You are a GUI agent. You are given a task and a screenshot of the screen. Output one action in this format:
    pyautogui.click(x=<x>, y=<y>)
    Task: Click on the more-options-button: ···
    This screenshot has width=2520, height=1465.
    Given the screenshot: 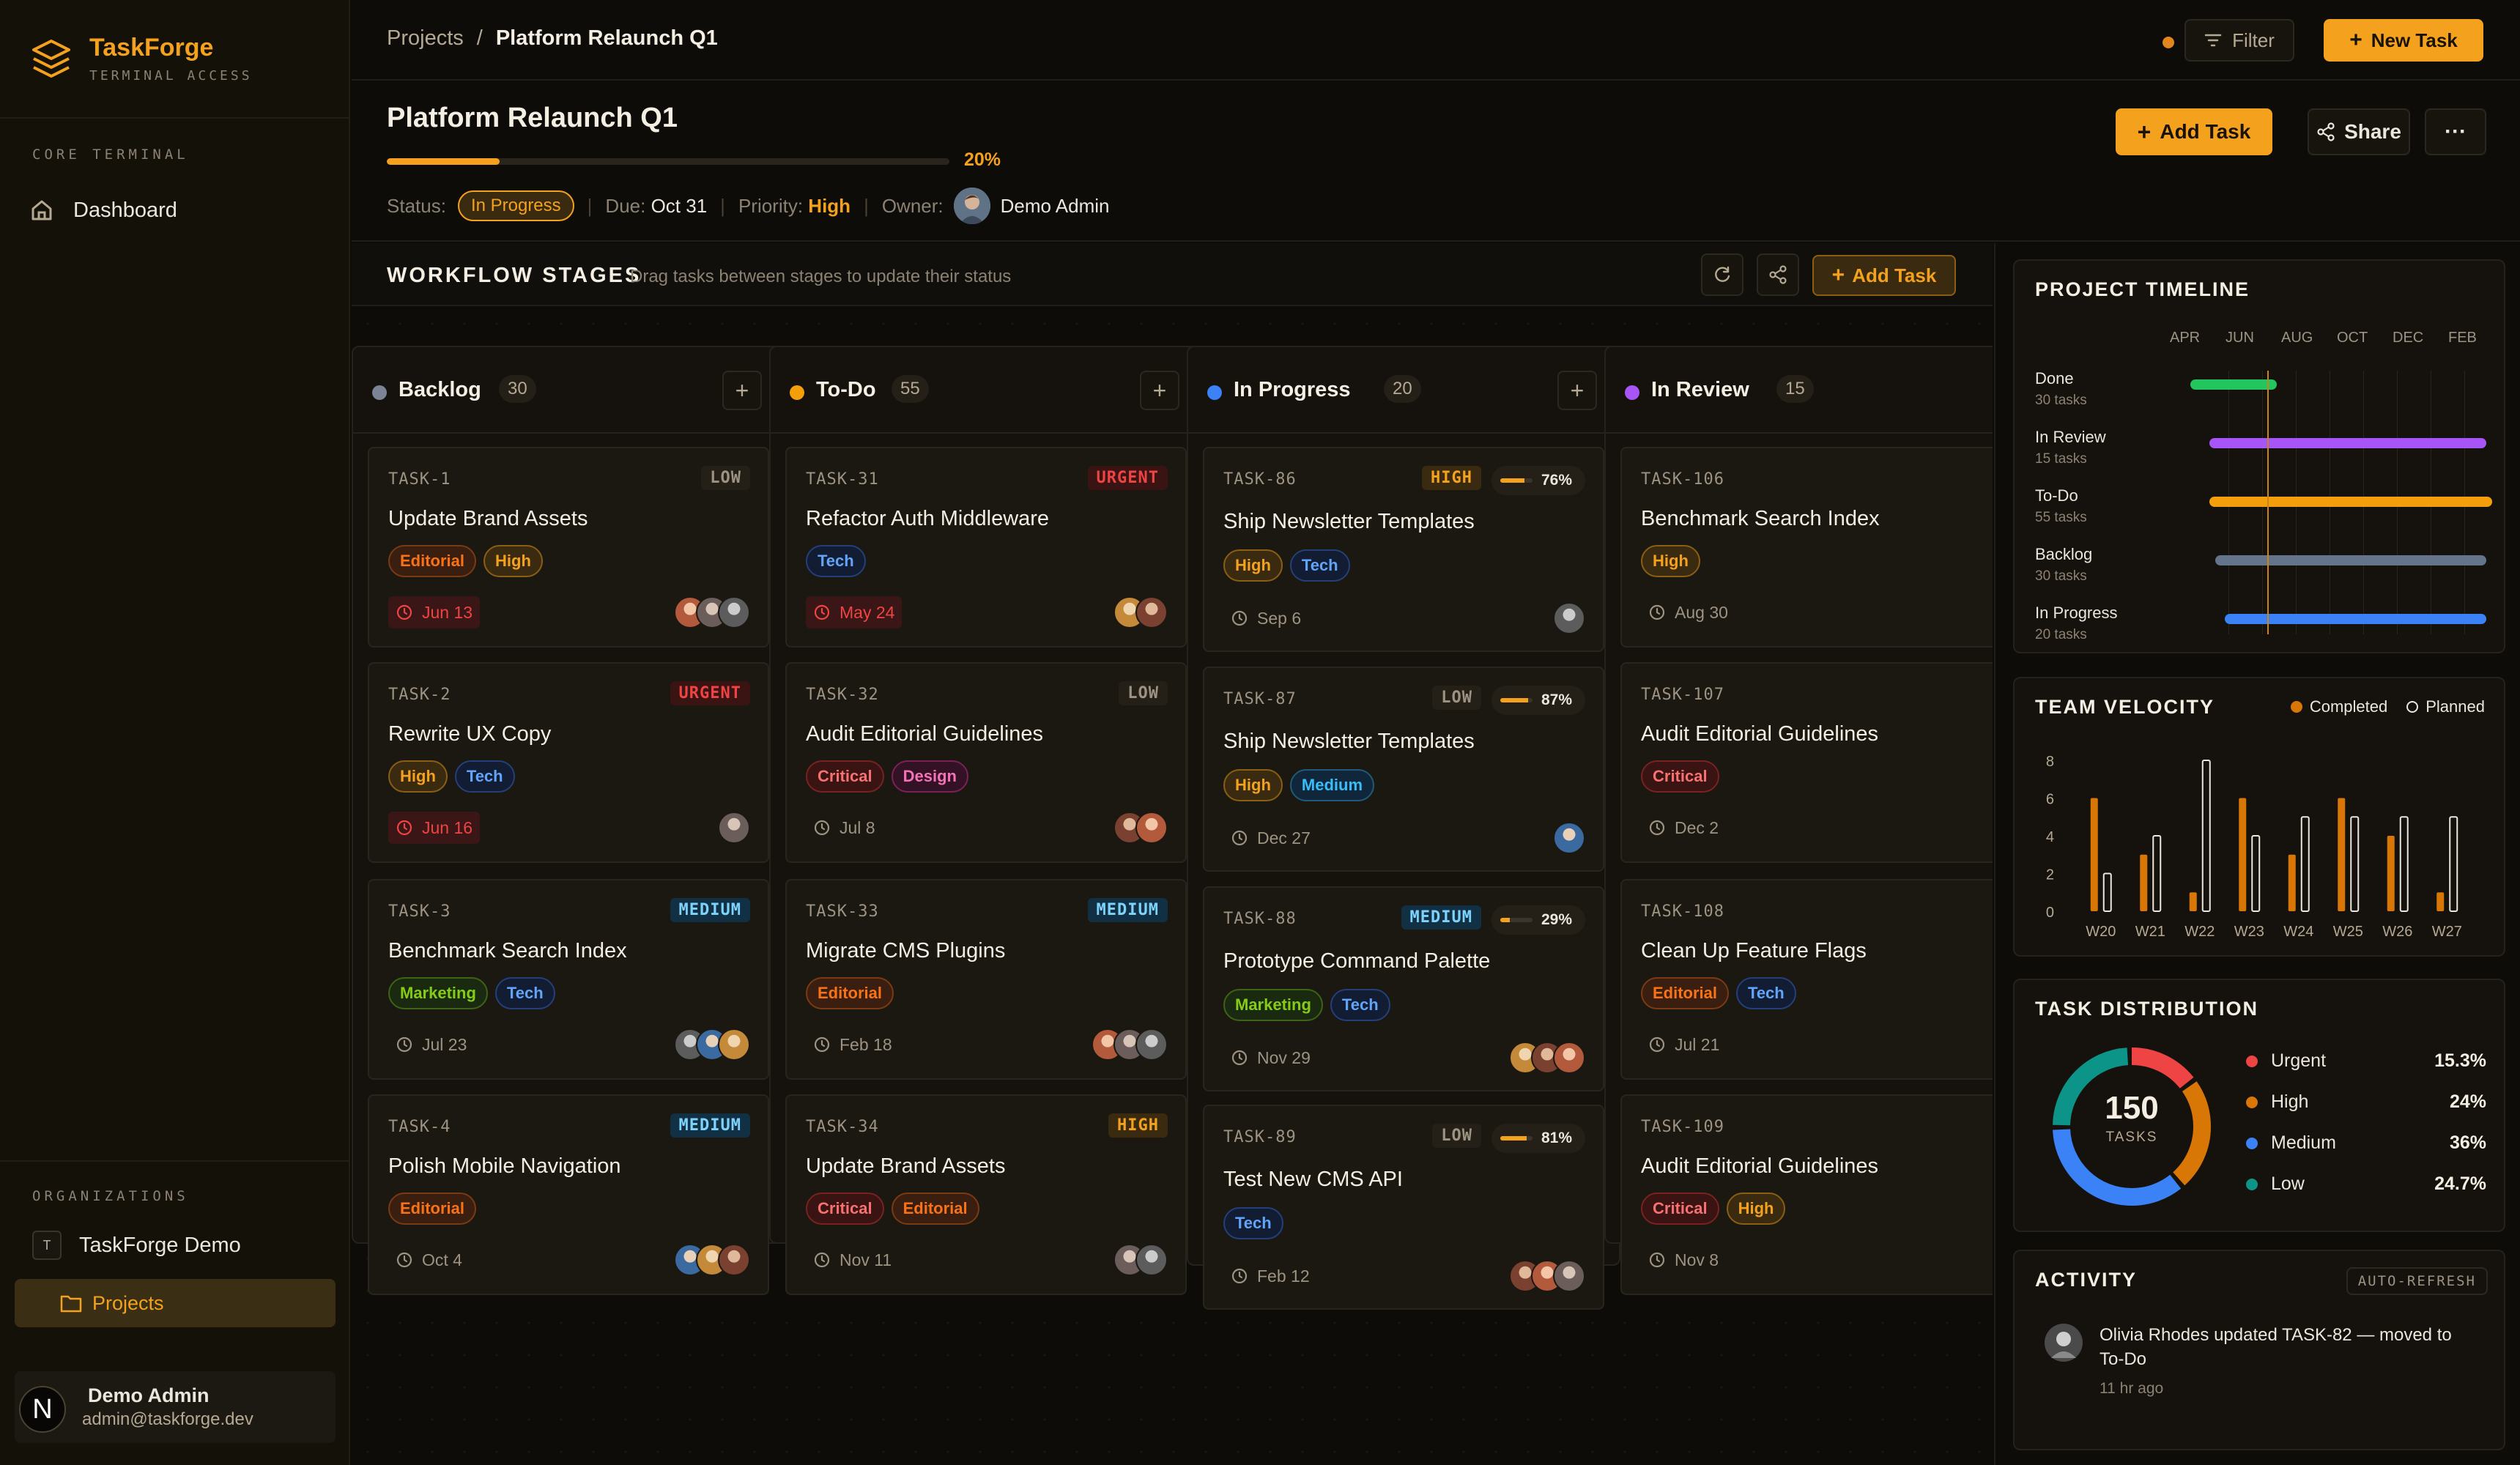 What is the action you would take?
    pyautogui.click(x=2455, y=132)
    